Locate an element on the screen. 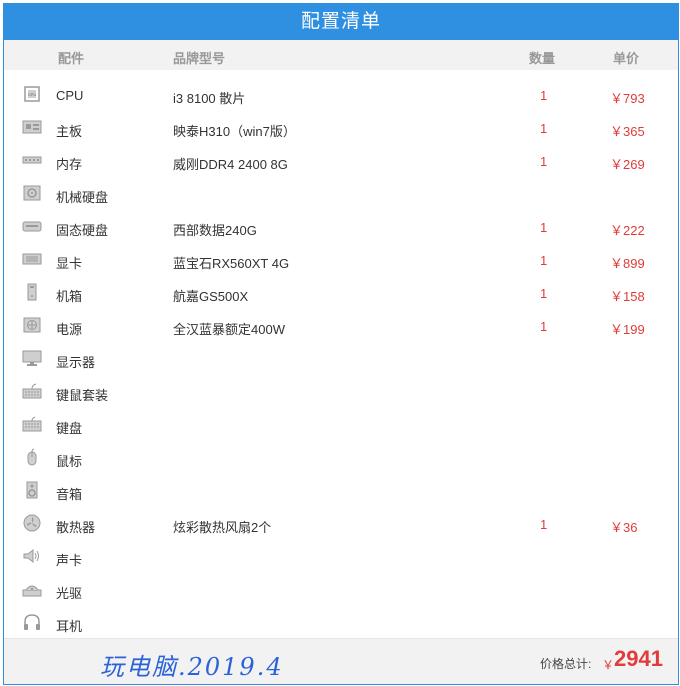 This screenshot has width=680, height=686. part-row: 鼠标 is located at coordinates (341, 458).